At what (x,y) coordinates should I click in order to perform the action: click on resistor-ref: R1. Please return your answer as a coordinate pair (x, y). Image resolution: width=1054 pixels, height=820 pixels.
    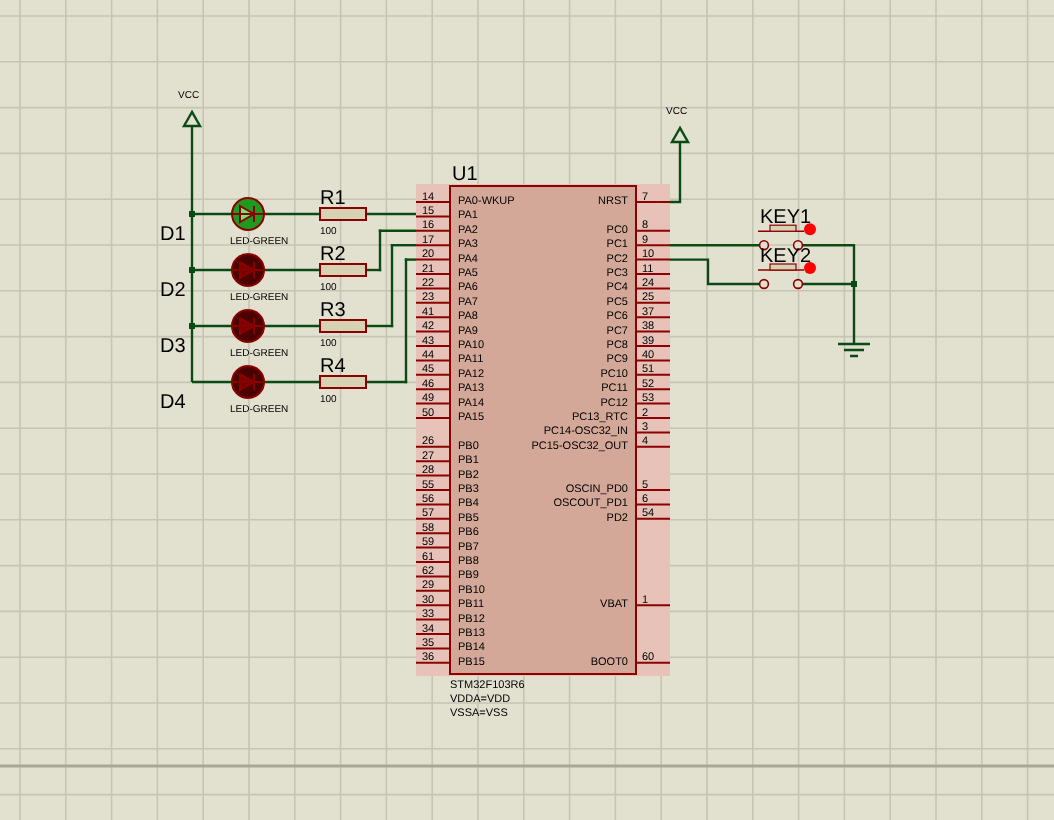
    Looking at the image, I should click on (333, 199).